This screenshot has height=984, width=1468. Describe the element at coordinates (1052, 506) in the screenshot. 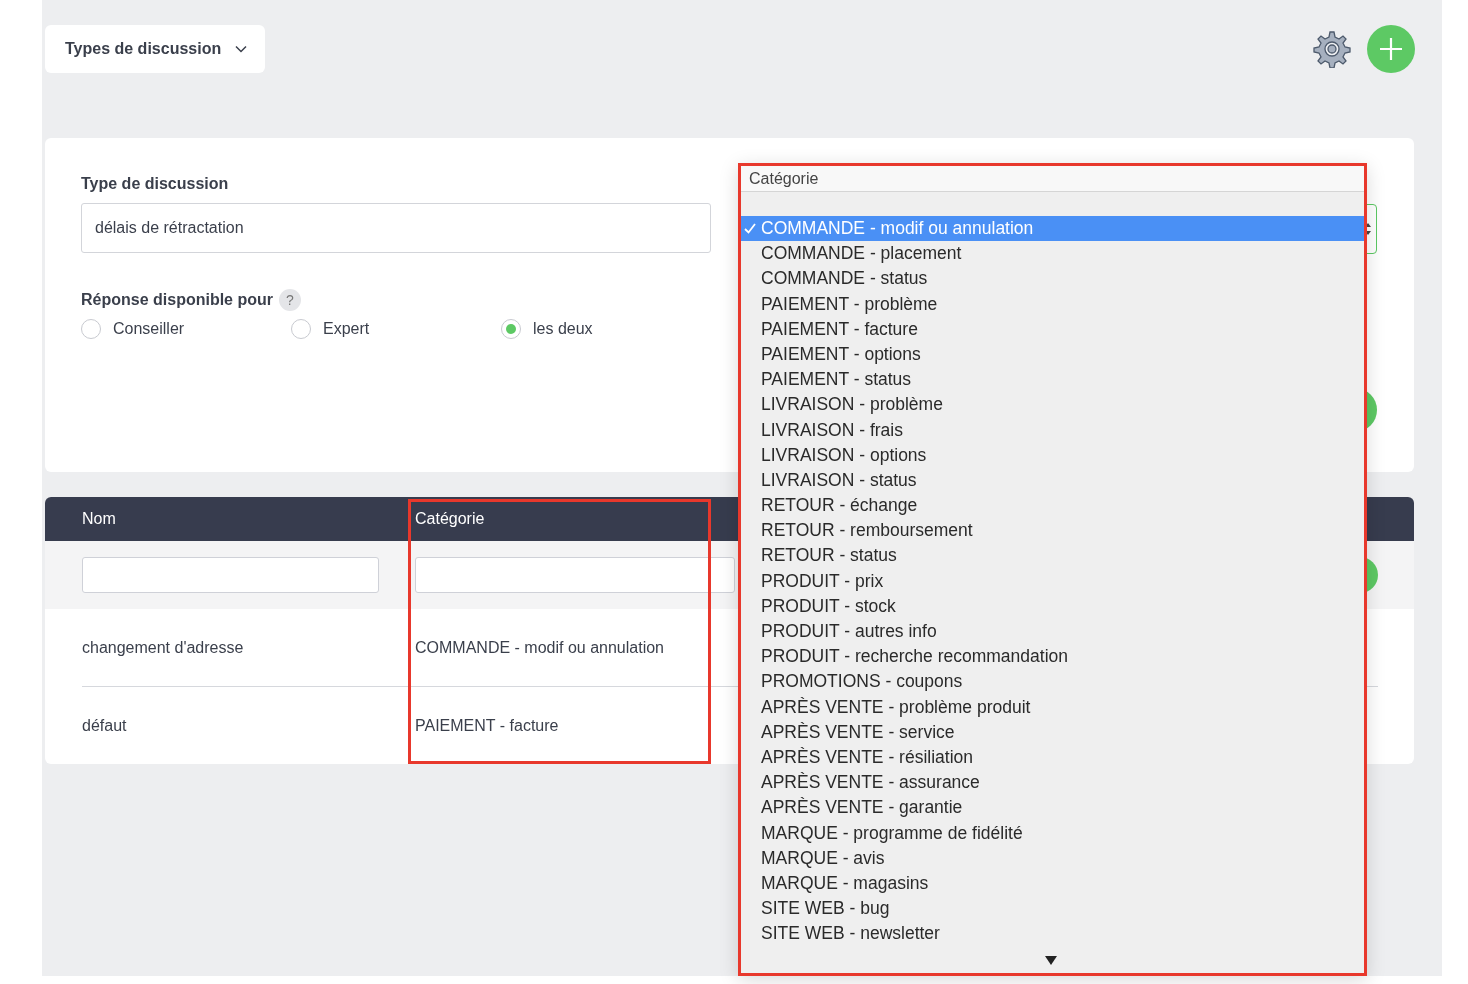

I see `menu-item: RETOUR - échange` at that location.